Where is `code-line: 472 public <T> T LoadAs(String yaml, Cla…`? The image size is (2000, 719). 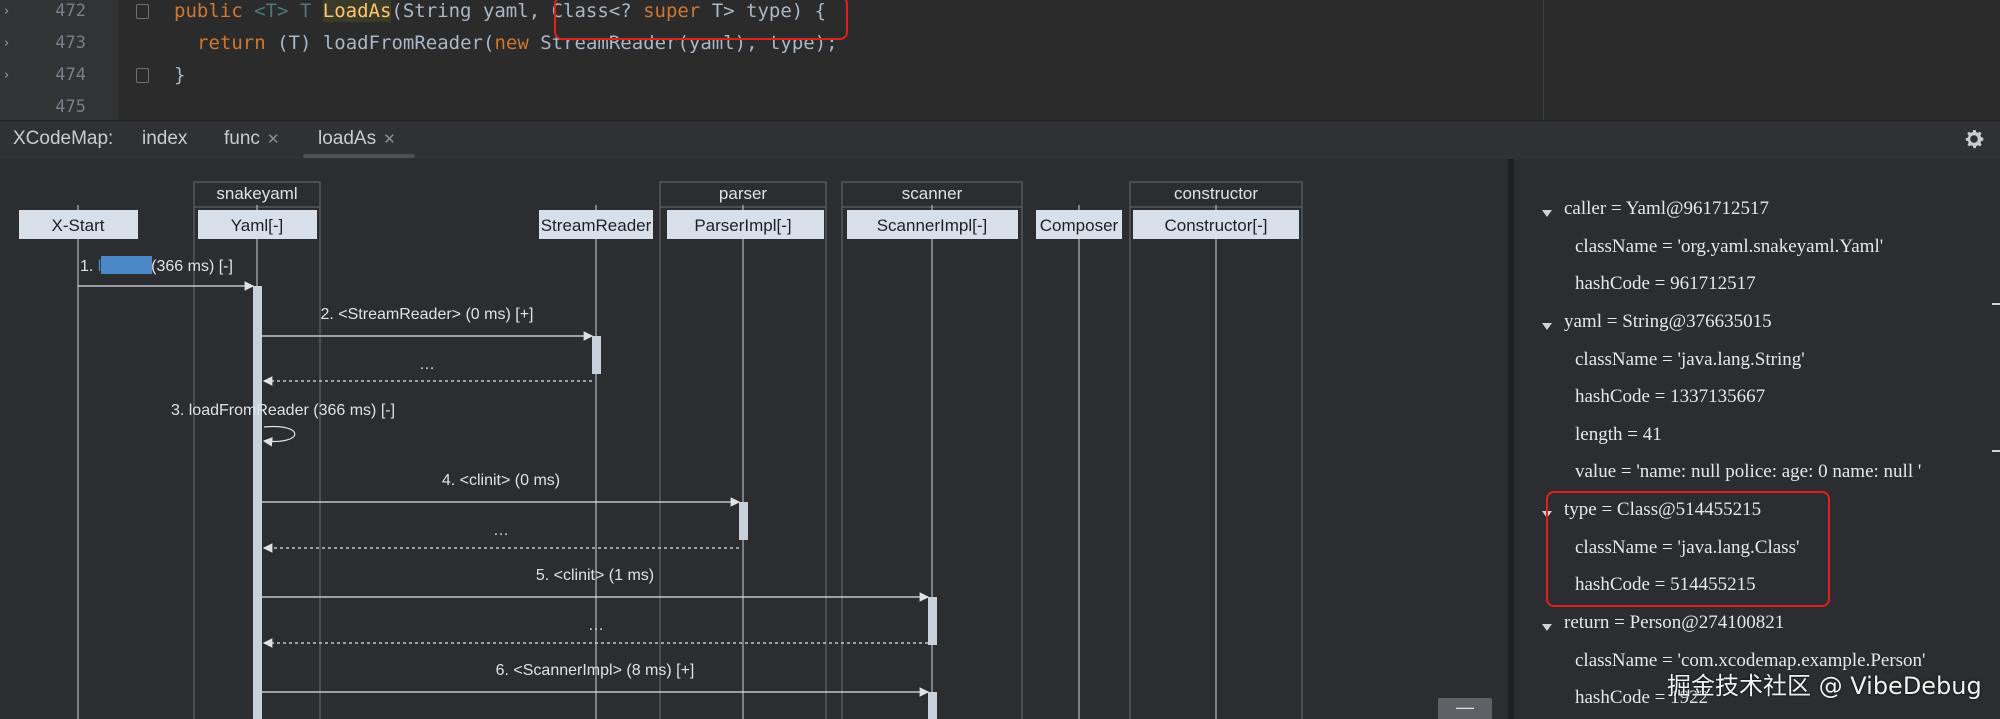
code-line: 472 public <T> T LoadAs(String yaml, Cla… is located at coordinates (1000, 13).